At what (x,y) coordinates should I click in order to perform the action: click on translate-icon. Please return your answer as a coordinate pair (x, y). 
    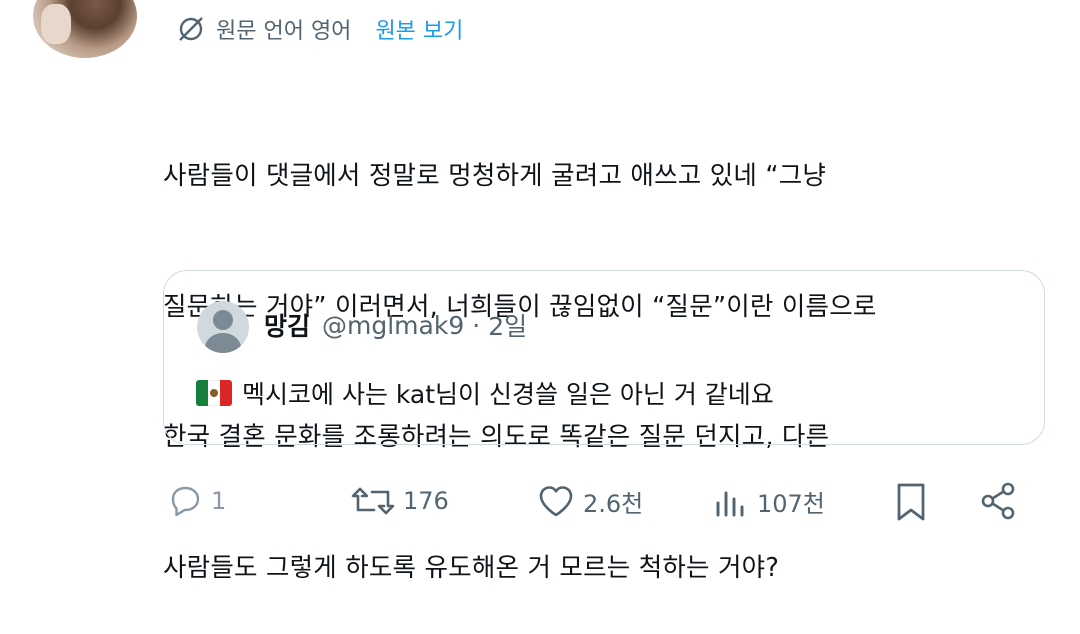
    Looking at the image, I should click on (191, 29).